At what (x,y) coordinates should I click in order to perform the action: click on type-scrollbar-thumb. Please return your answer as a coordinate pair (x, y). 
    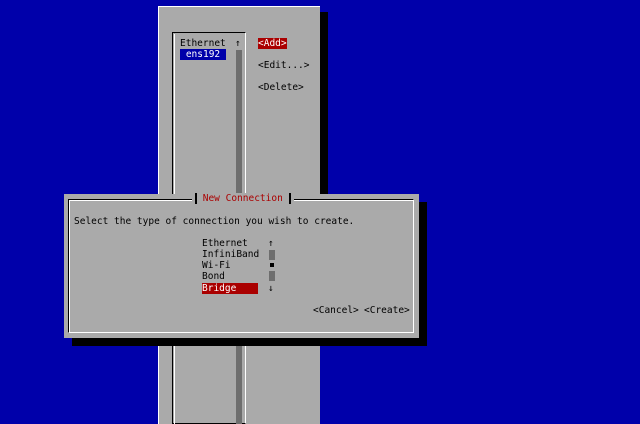
    Looking at the image, I should click on (272, 265).